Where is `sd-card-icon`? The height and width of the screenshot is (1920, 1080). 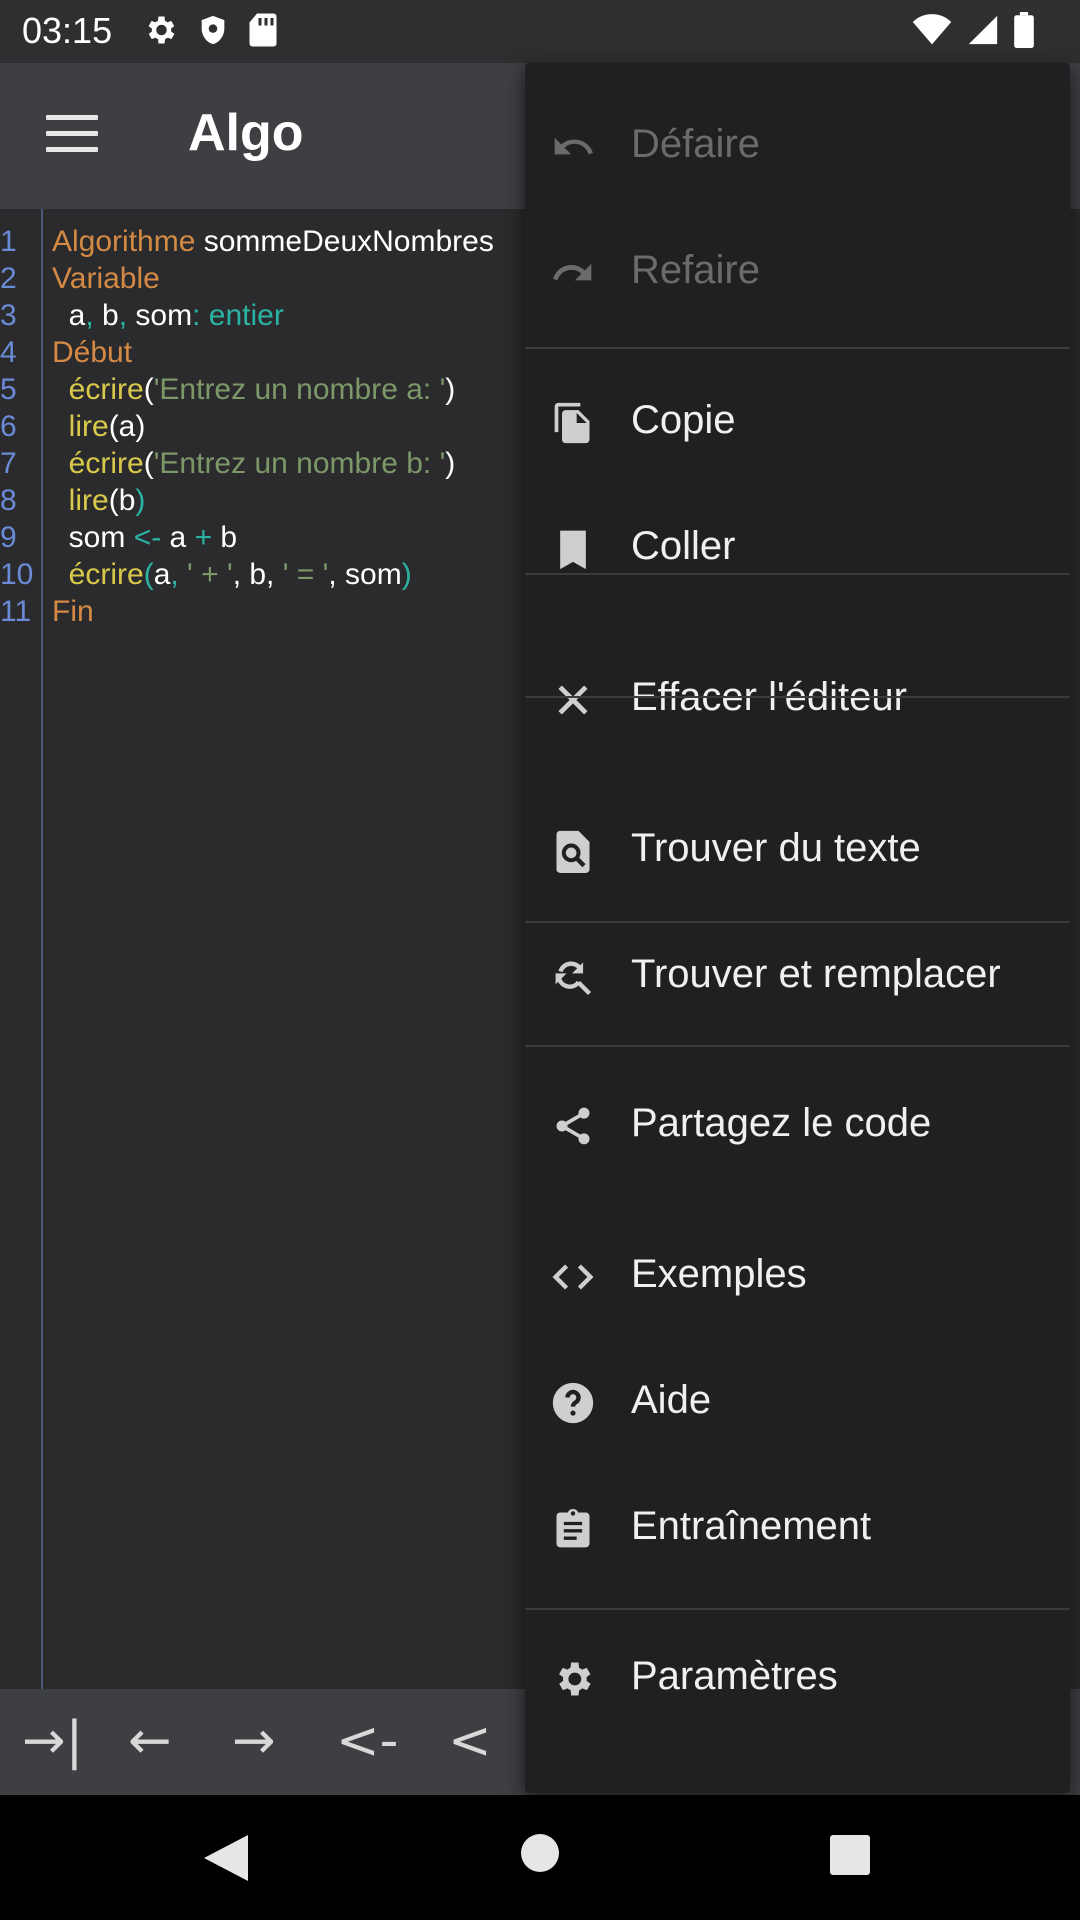 sd-card-icon is located at coordinates (263, 30).